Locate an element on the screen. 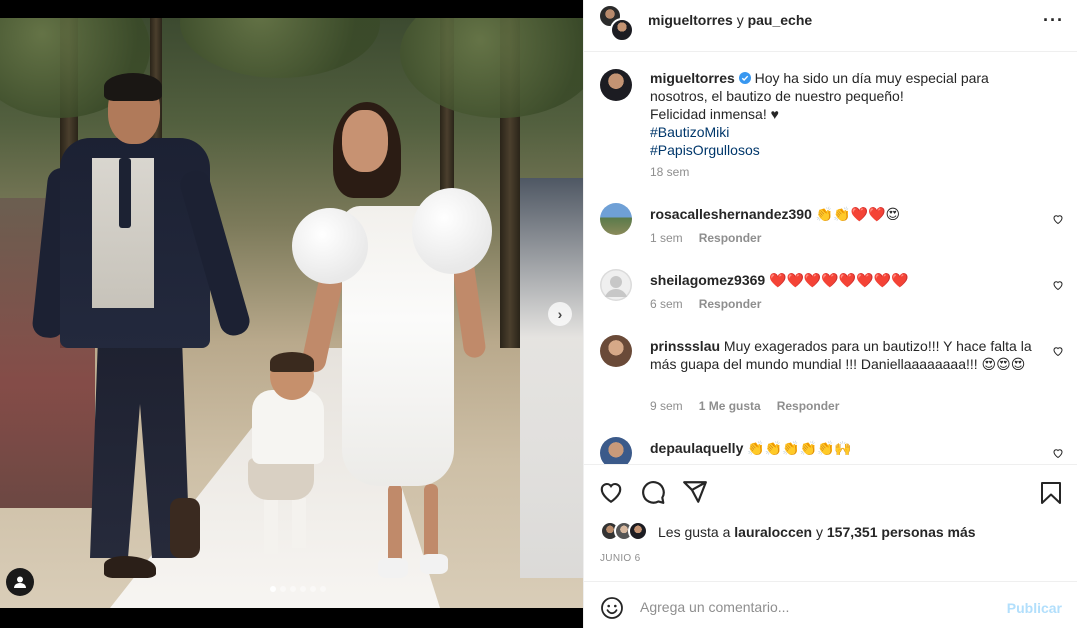  tagged-users-button is located at coordinates (20, 582).